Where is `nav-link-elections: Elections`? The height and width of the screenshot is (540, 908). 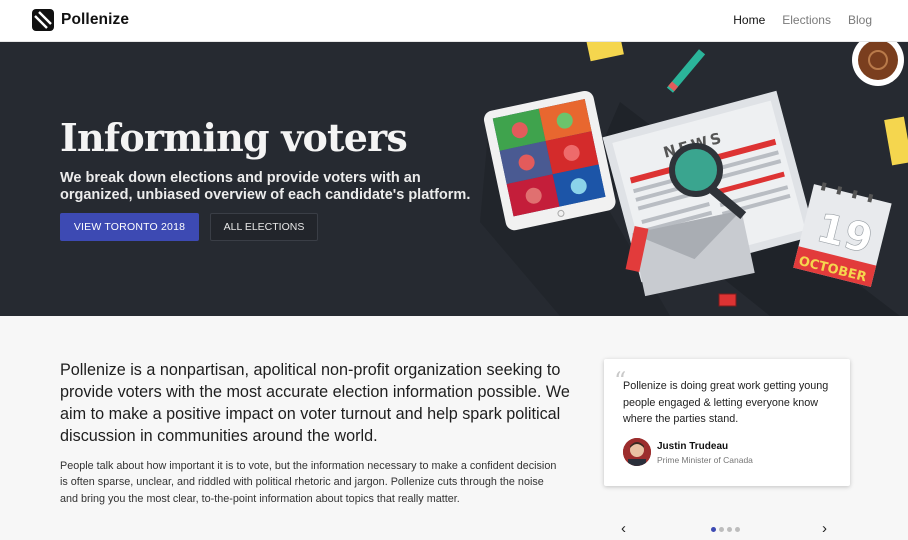 nav-link-elections: Elections is located at coordinates (806, 20).